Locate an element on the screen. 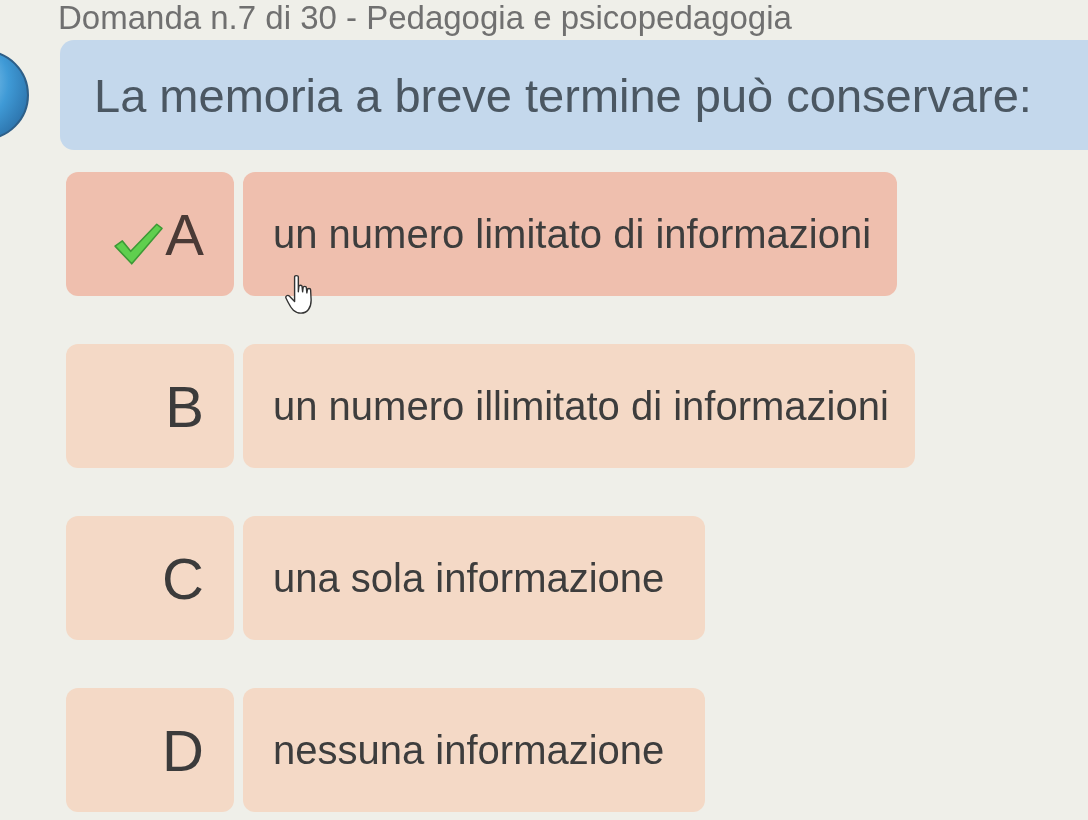  question-text: La memoria a breve termine può conservare: is located at coordinates (563, 95).